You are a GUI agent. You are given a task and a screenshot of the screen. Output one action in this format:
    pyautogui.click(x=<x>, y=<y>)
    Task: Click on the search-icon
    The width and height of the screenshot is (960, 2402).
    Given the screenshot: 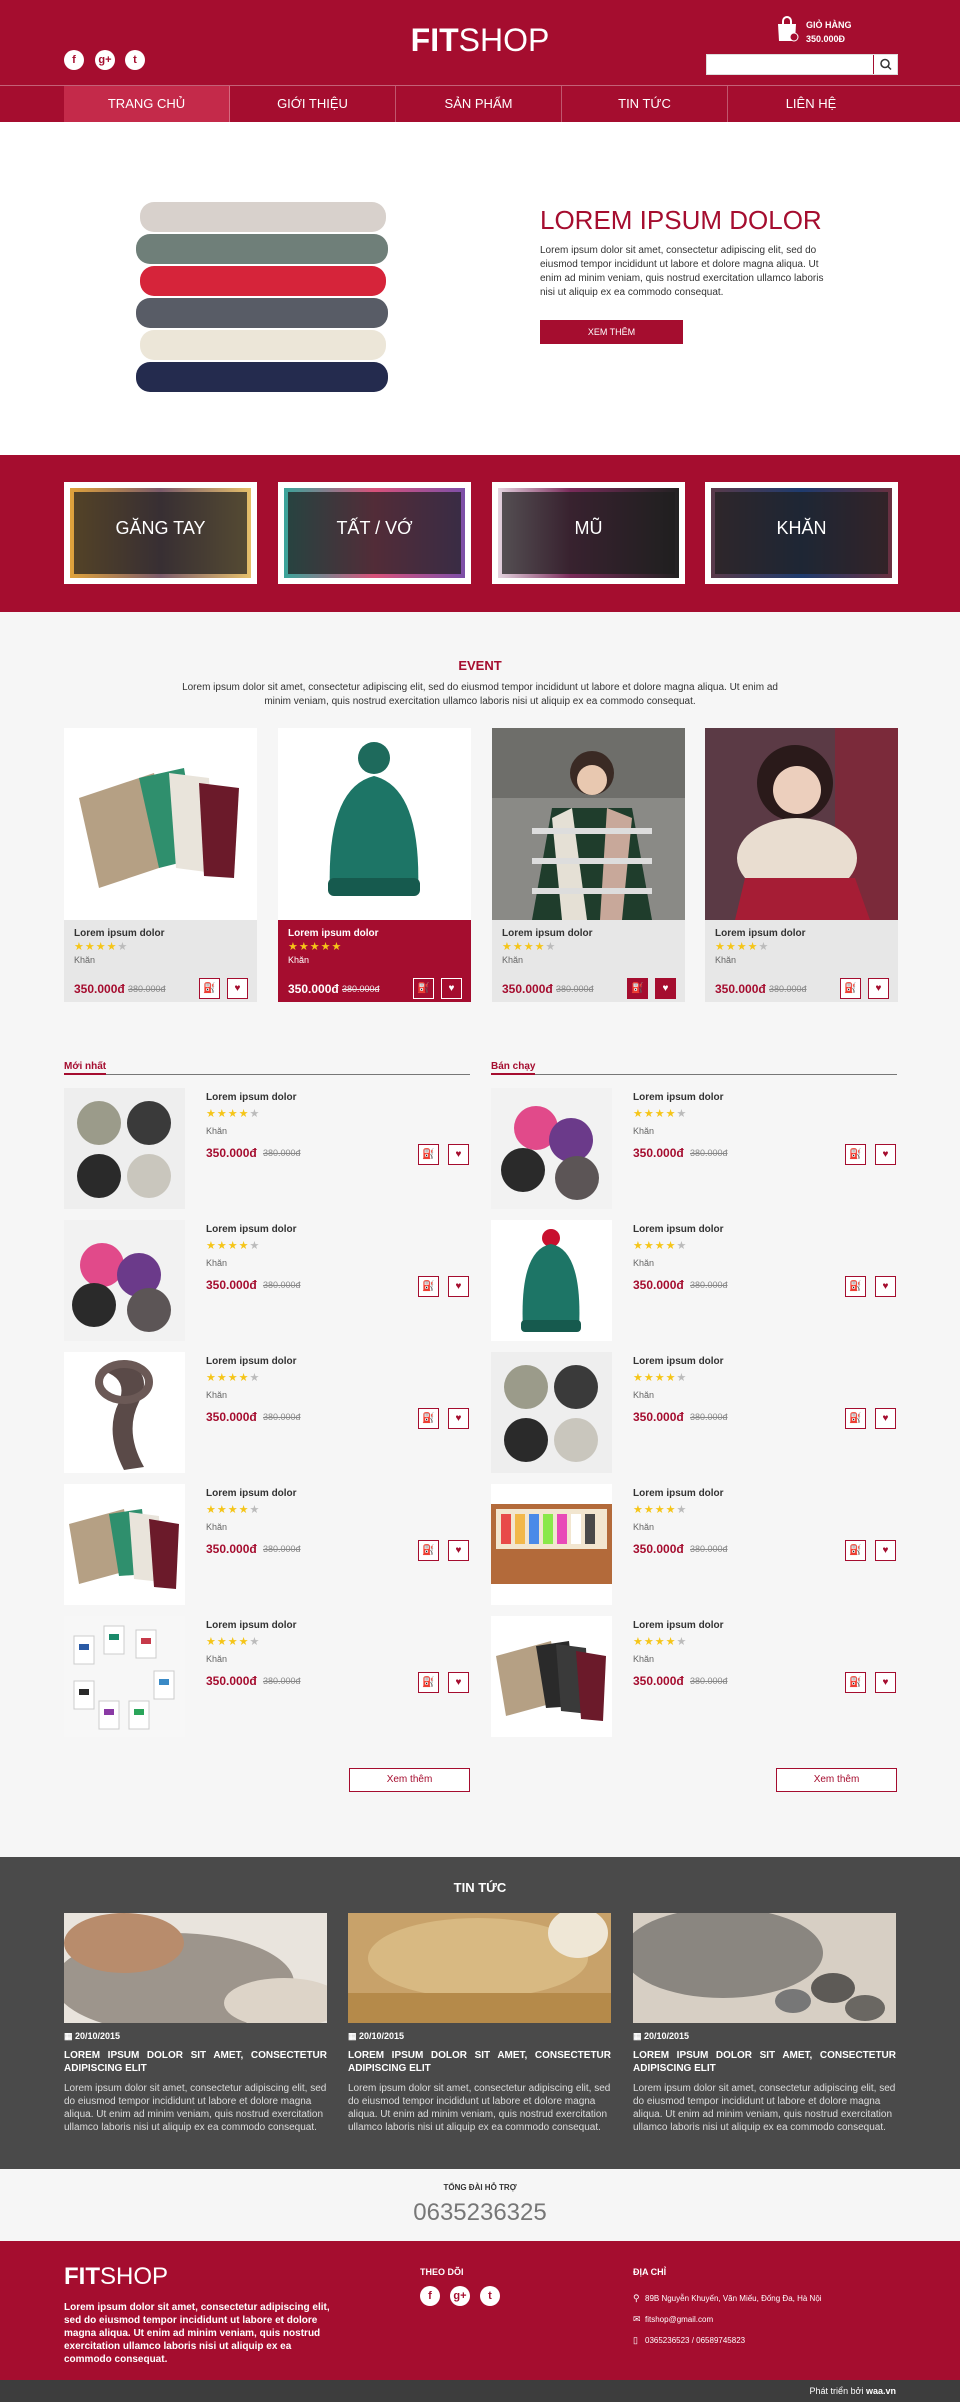 What is the action you would take?
    pyautogui.click(x=886, y=64)
    